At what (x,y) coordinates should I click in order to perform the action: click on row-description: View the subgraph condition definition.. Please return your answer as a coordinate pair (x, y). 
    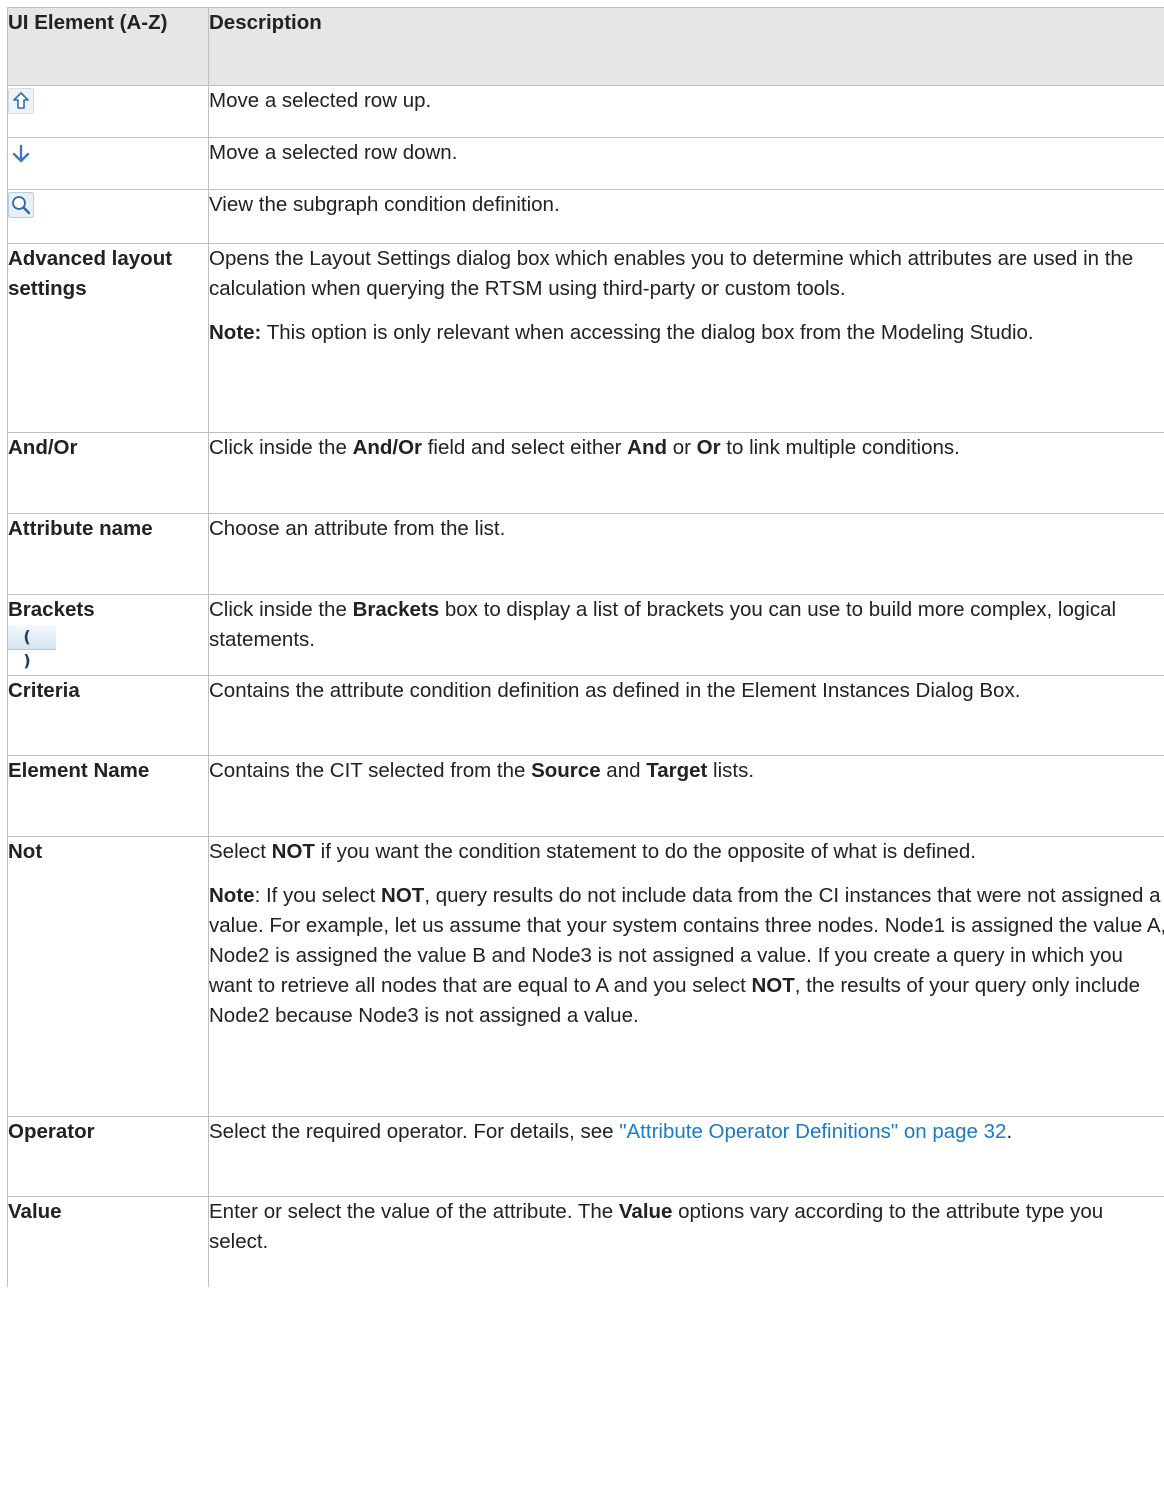
    Looking at the image, I should click on (384, 204).